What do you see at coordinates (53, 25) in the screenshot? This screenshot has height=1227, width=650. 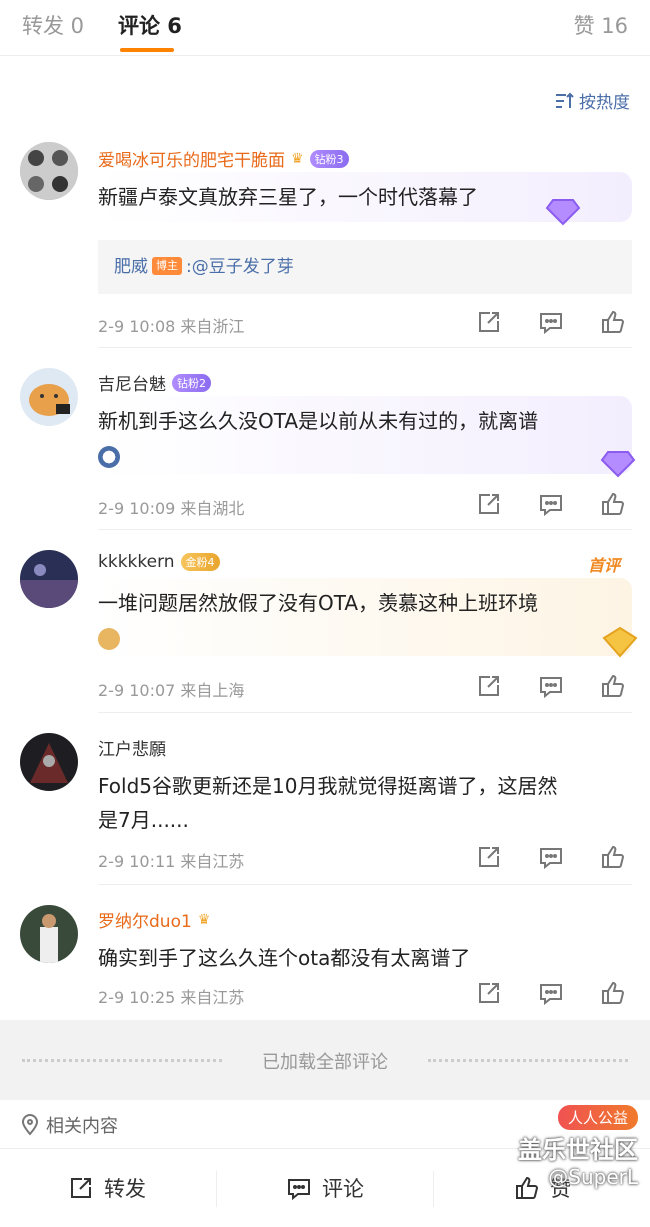 I see `tab-repost: 转发 0` at bounding box center [53, 25].